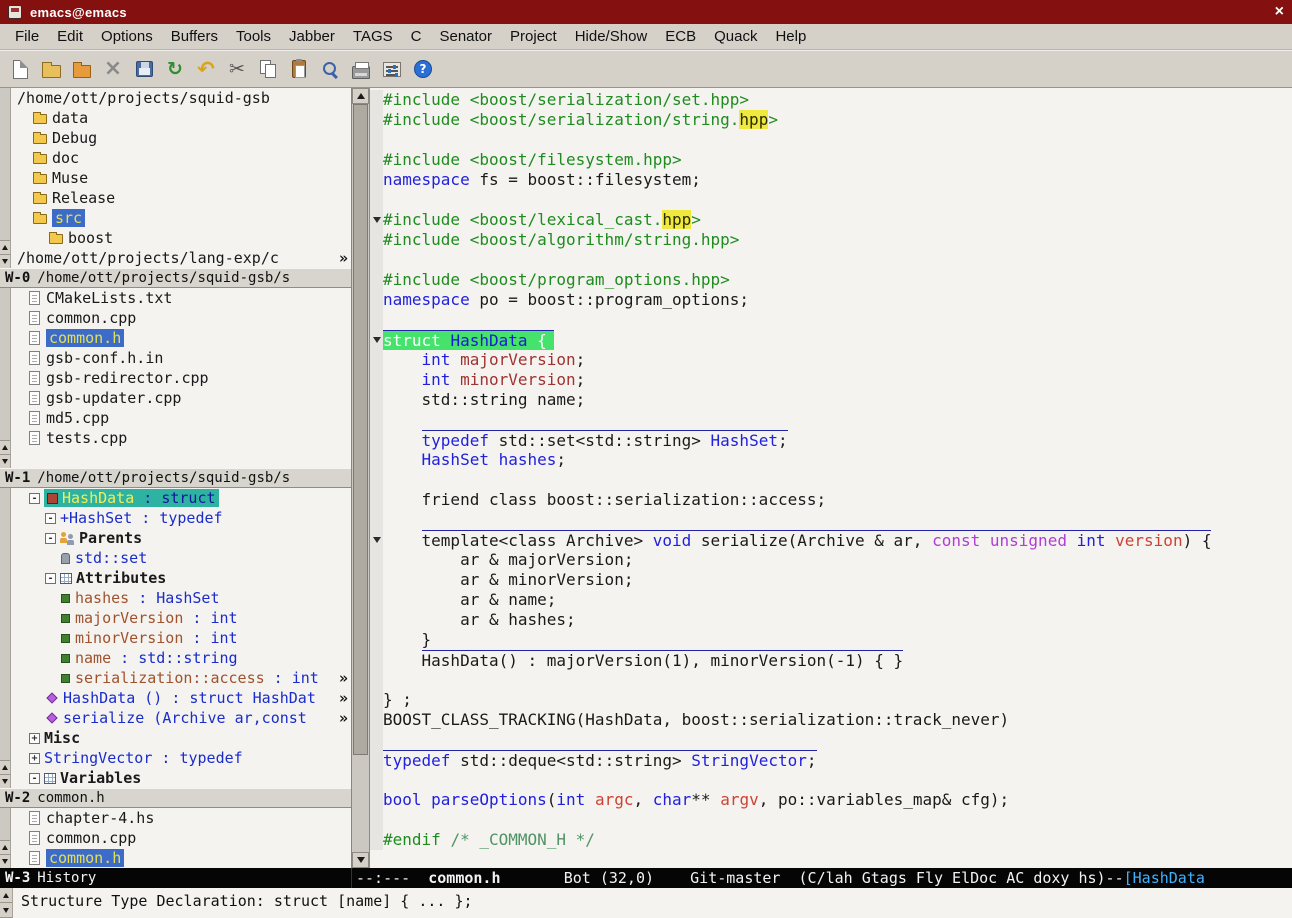 This screenshot has height=918, width=1292. What do you see at coordinates (188, 858) in the screenshot?
I see `history-item: common.h` at bounding box center [188, 858].